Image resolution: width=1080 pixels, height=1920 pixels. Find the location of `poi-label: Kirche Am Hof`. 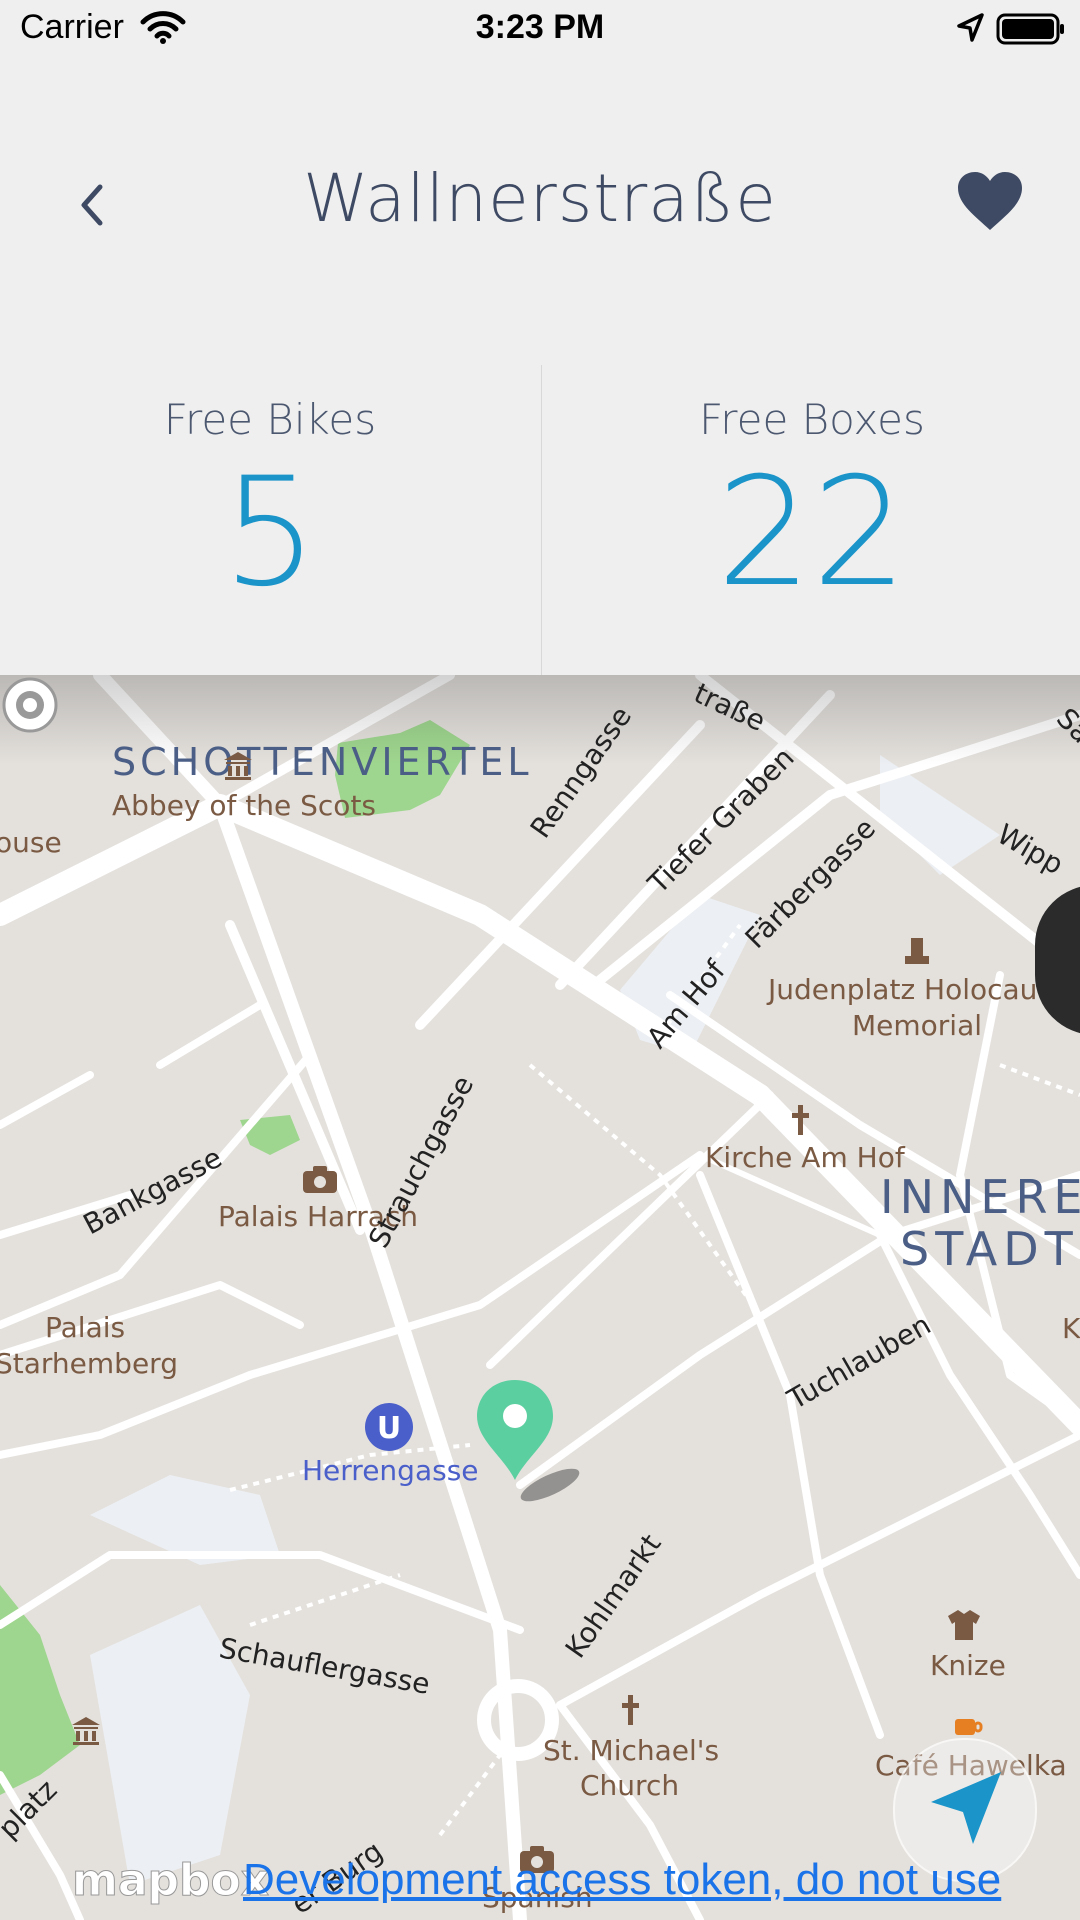

poi-label: Kirche Am Hof is located at coordinates (805, 1157).